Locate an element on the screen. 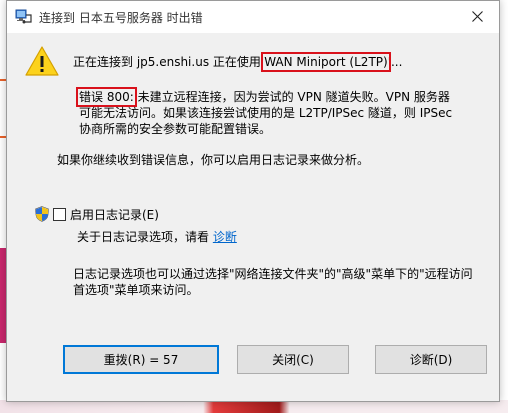 This screenshot has width=508, height=413. network-connection-icon is located at coordinates (23, 16).